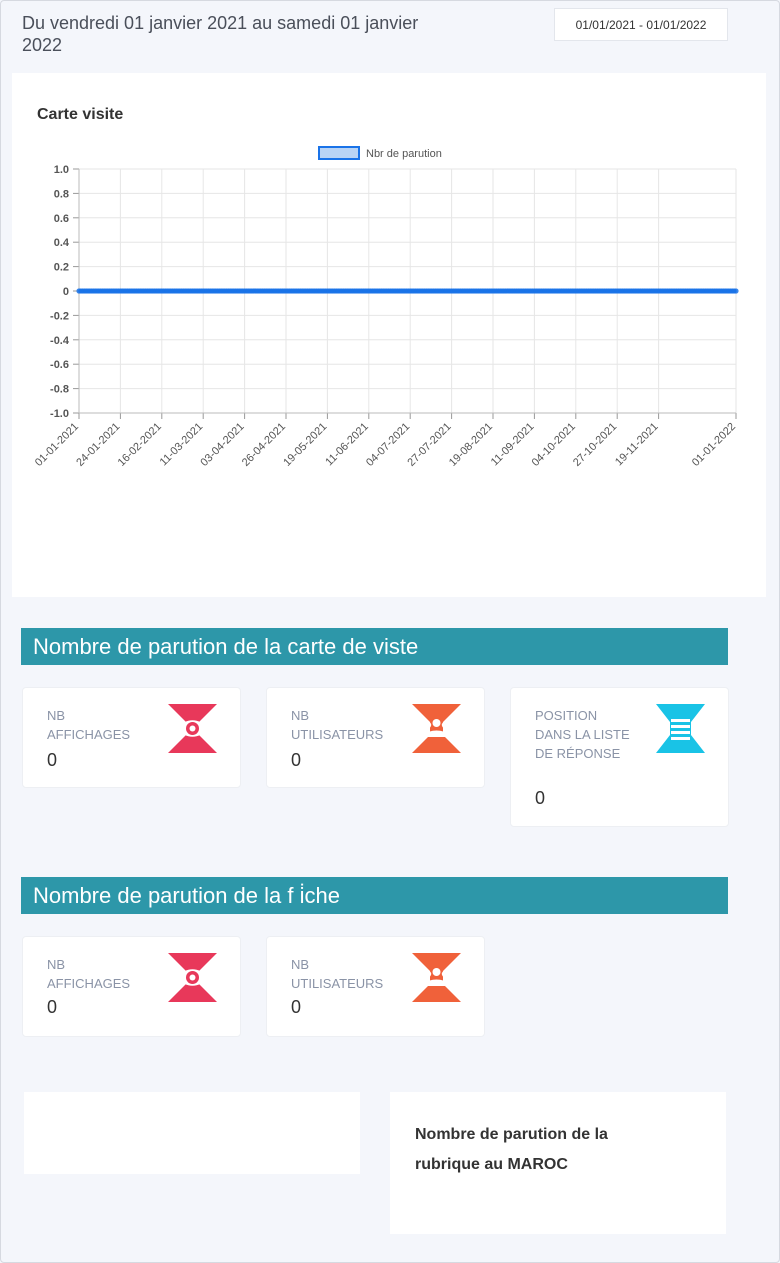 The image size is (780, 1263). What do you see at coordinates (59, 414) in the screenshot?
I see `y-tick-label: -1.0` at bounding box center [59, 414].